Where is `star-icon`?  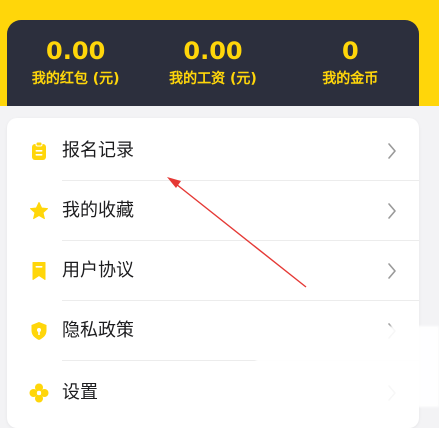
star-icon is located at coordinates (39, 211).